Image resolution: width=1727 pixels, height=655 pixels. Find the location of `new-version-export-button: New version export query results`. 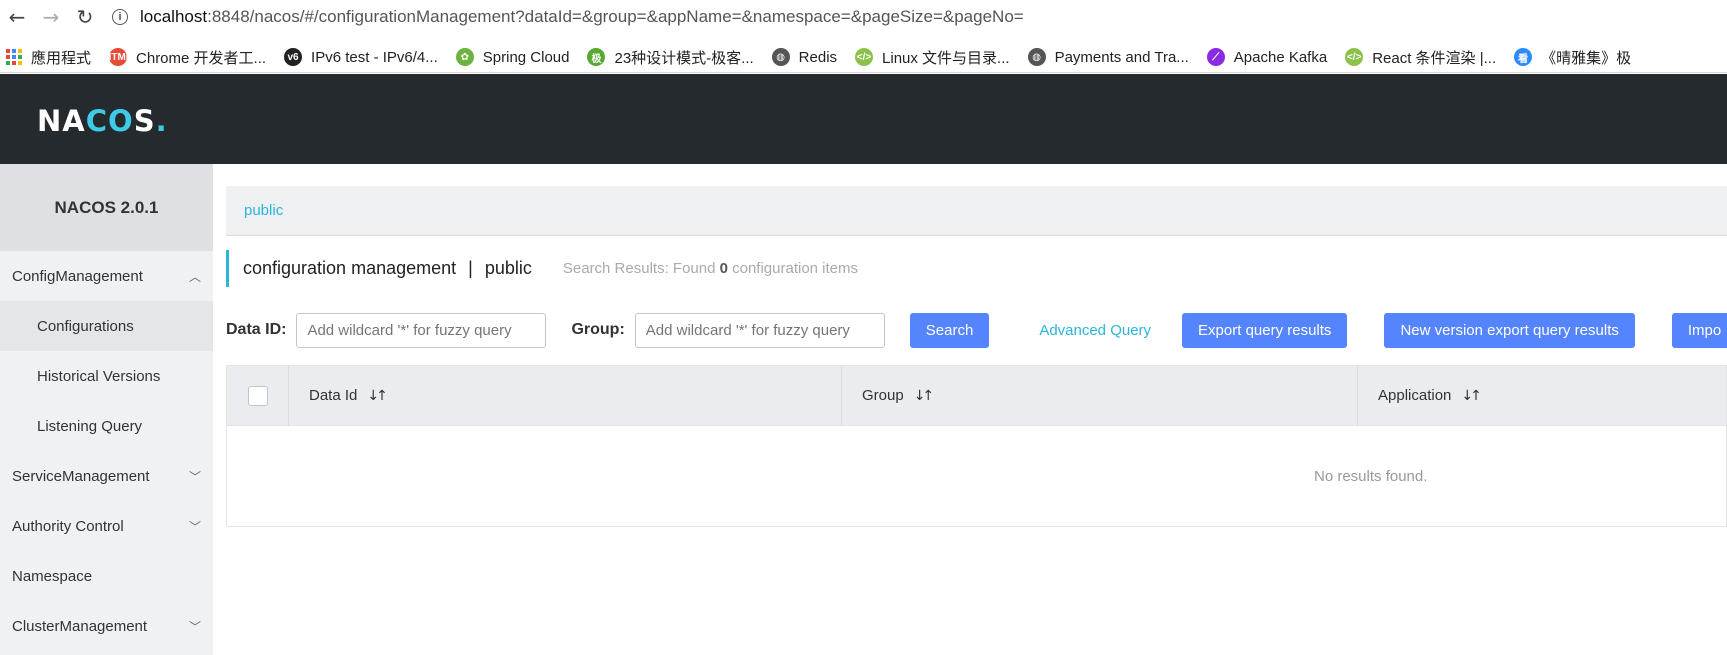

new-version-export-button: New version export query results is located at coordinates (1509, 330).